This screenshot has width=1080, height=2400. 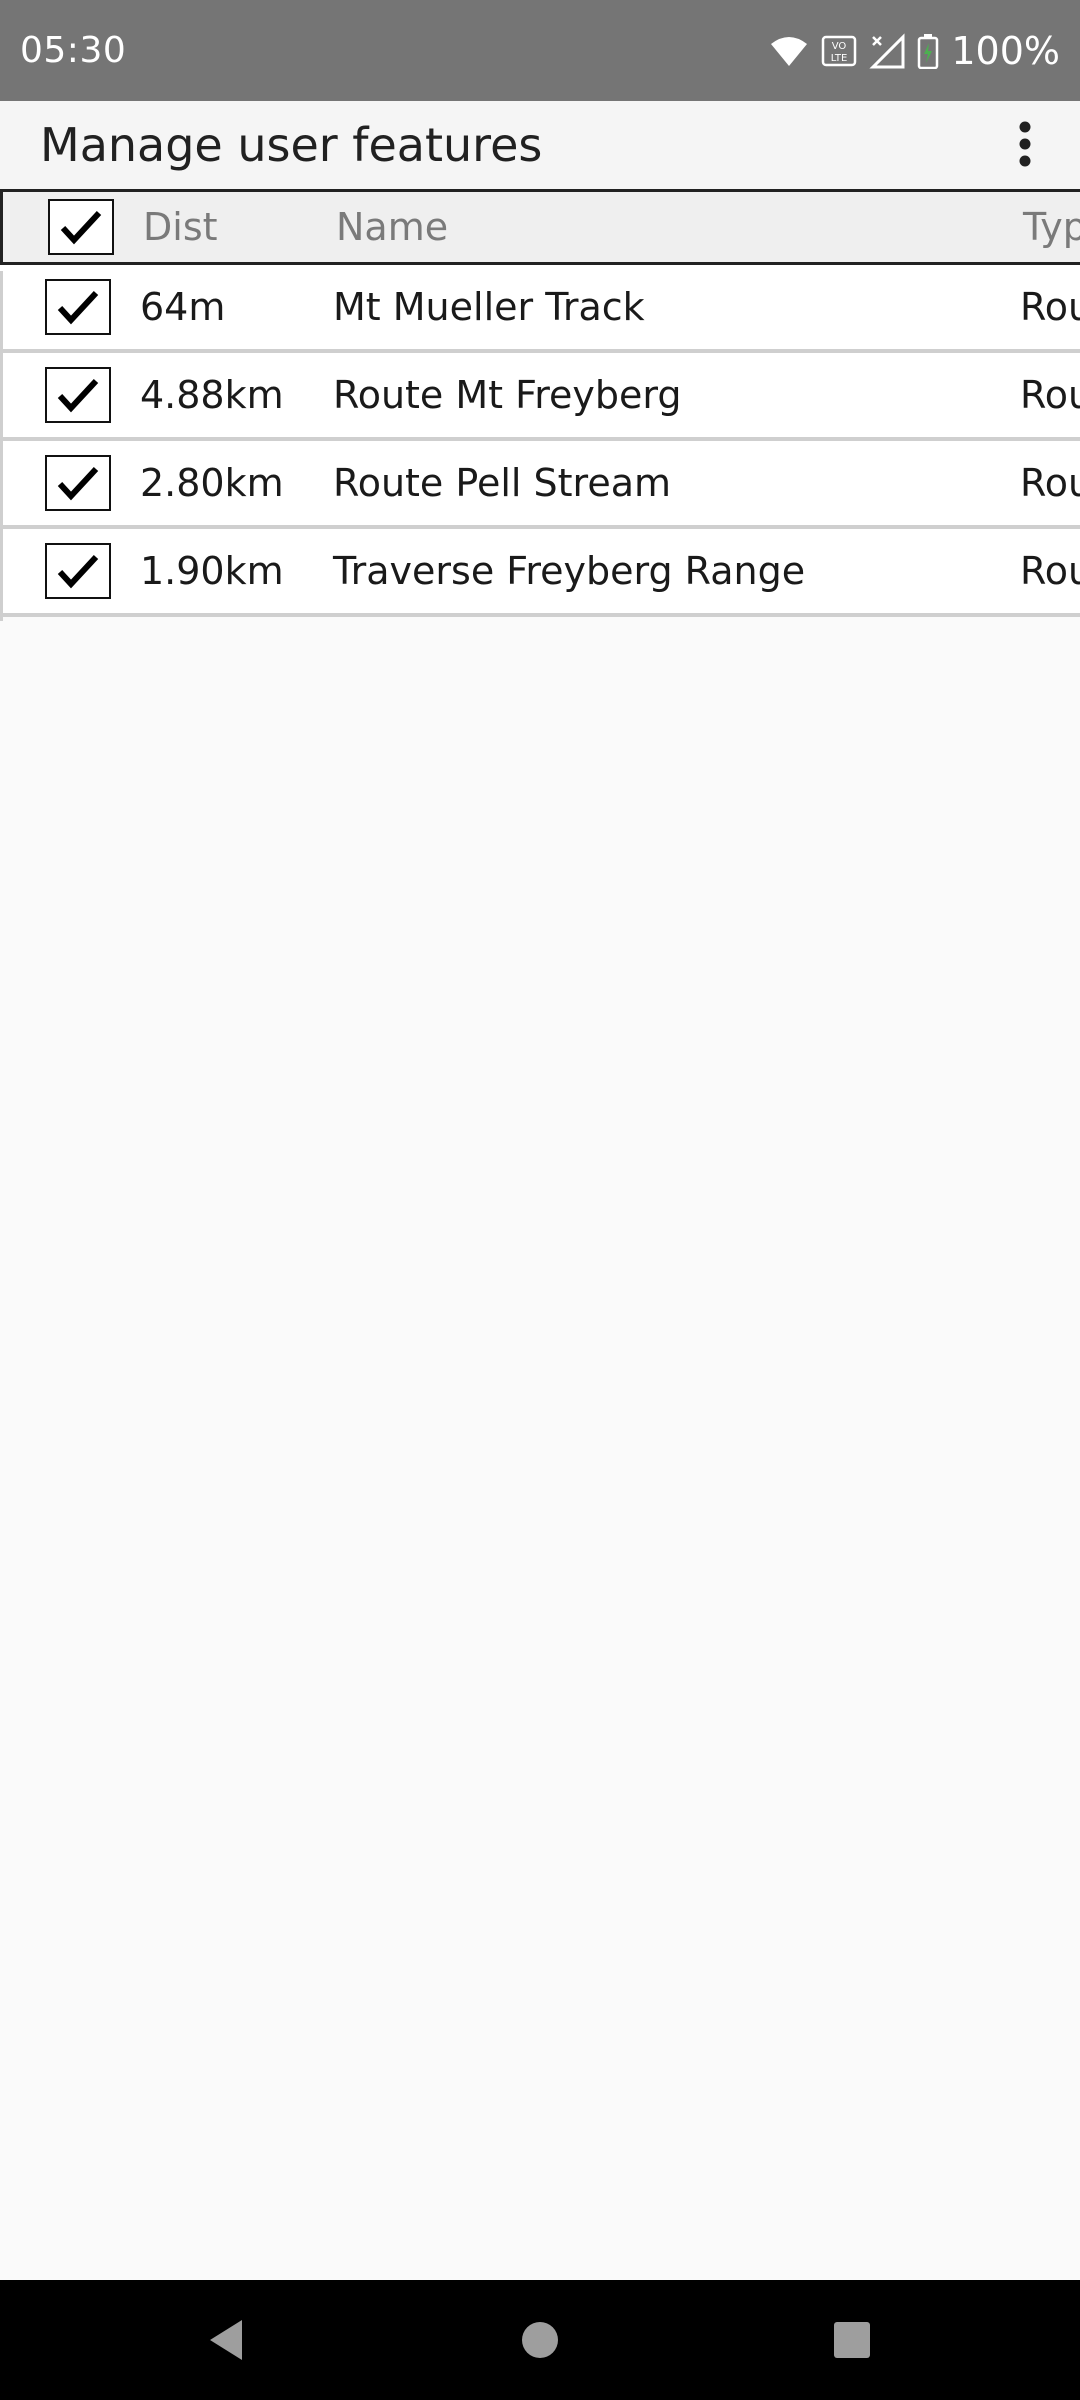 What do you see at coordinates (489, 307) in the screenshot?
I see `row-name: Mt Mueller Track` at bounding box center [489, 307].